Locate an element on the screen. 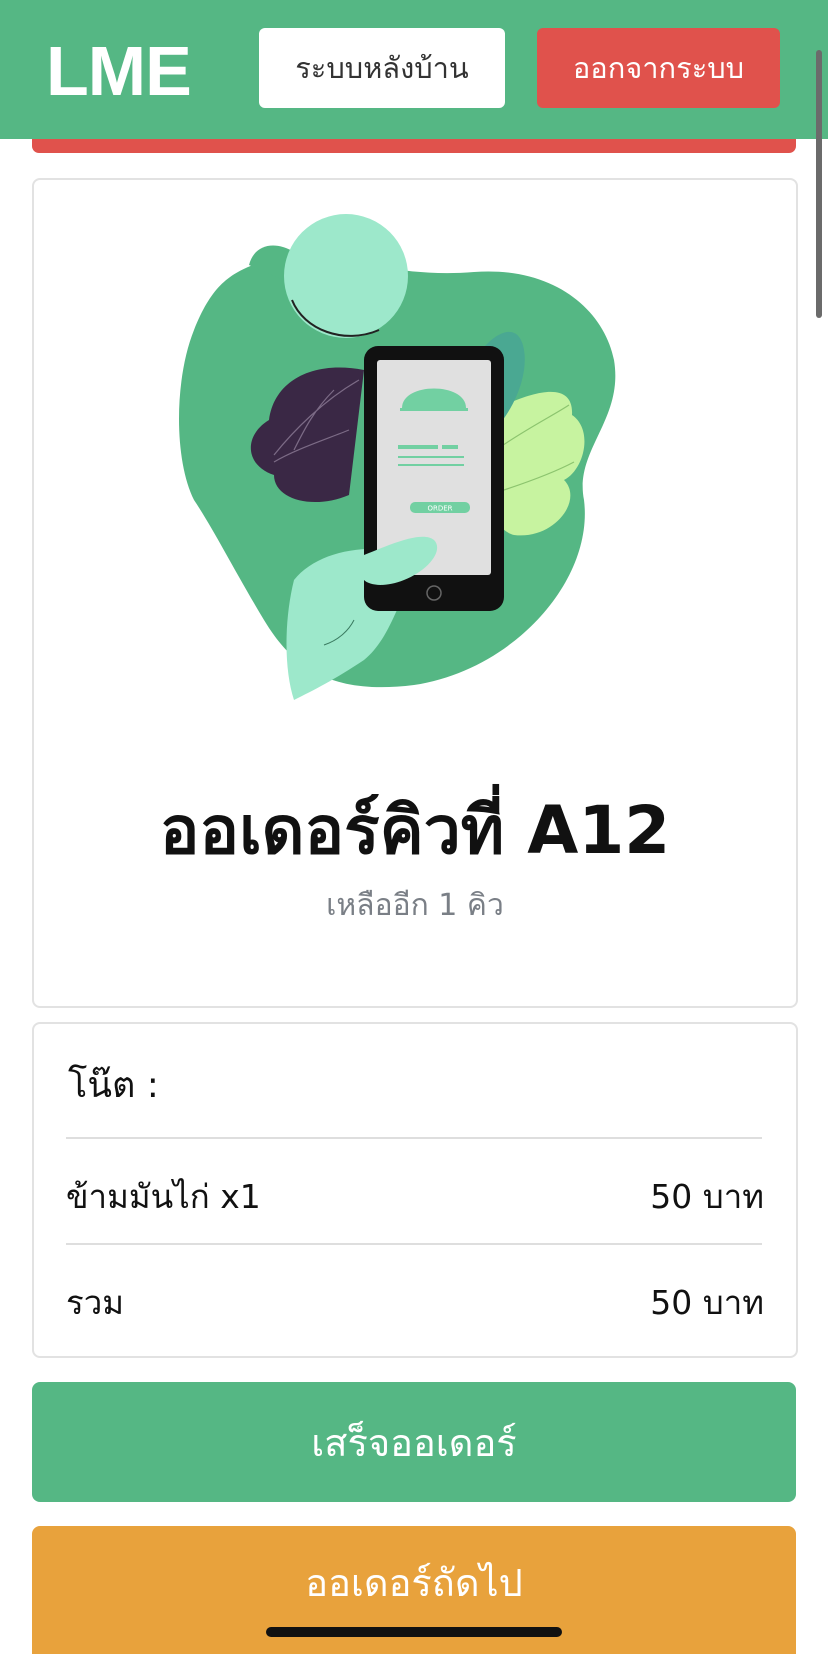  total-label: รวม is located at coordinates (95, 1302).